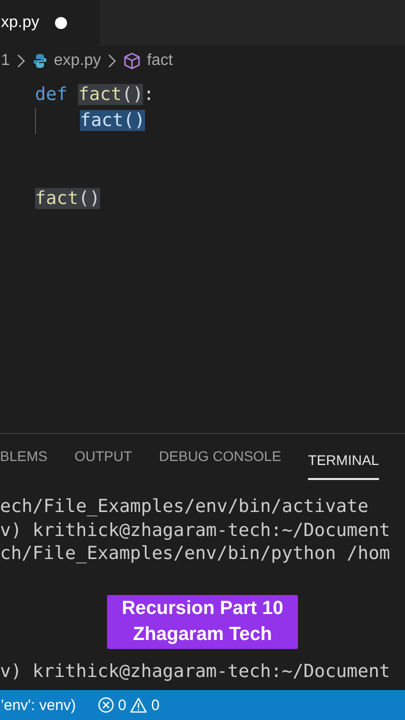 This screenshot has height=720, width=405. What do you see at coordinates (343, 461) in the screenshot?
I see `panel-tab: TERMINAL` at bounding box center [343, 461].